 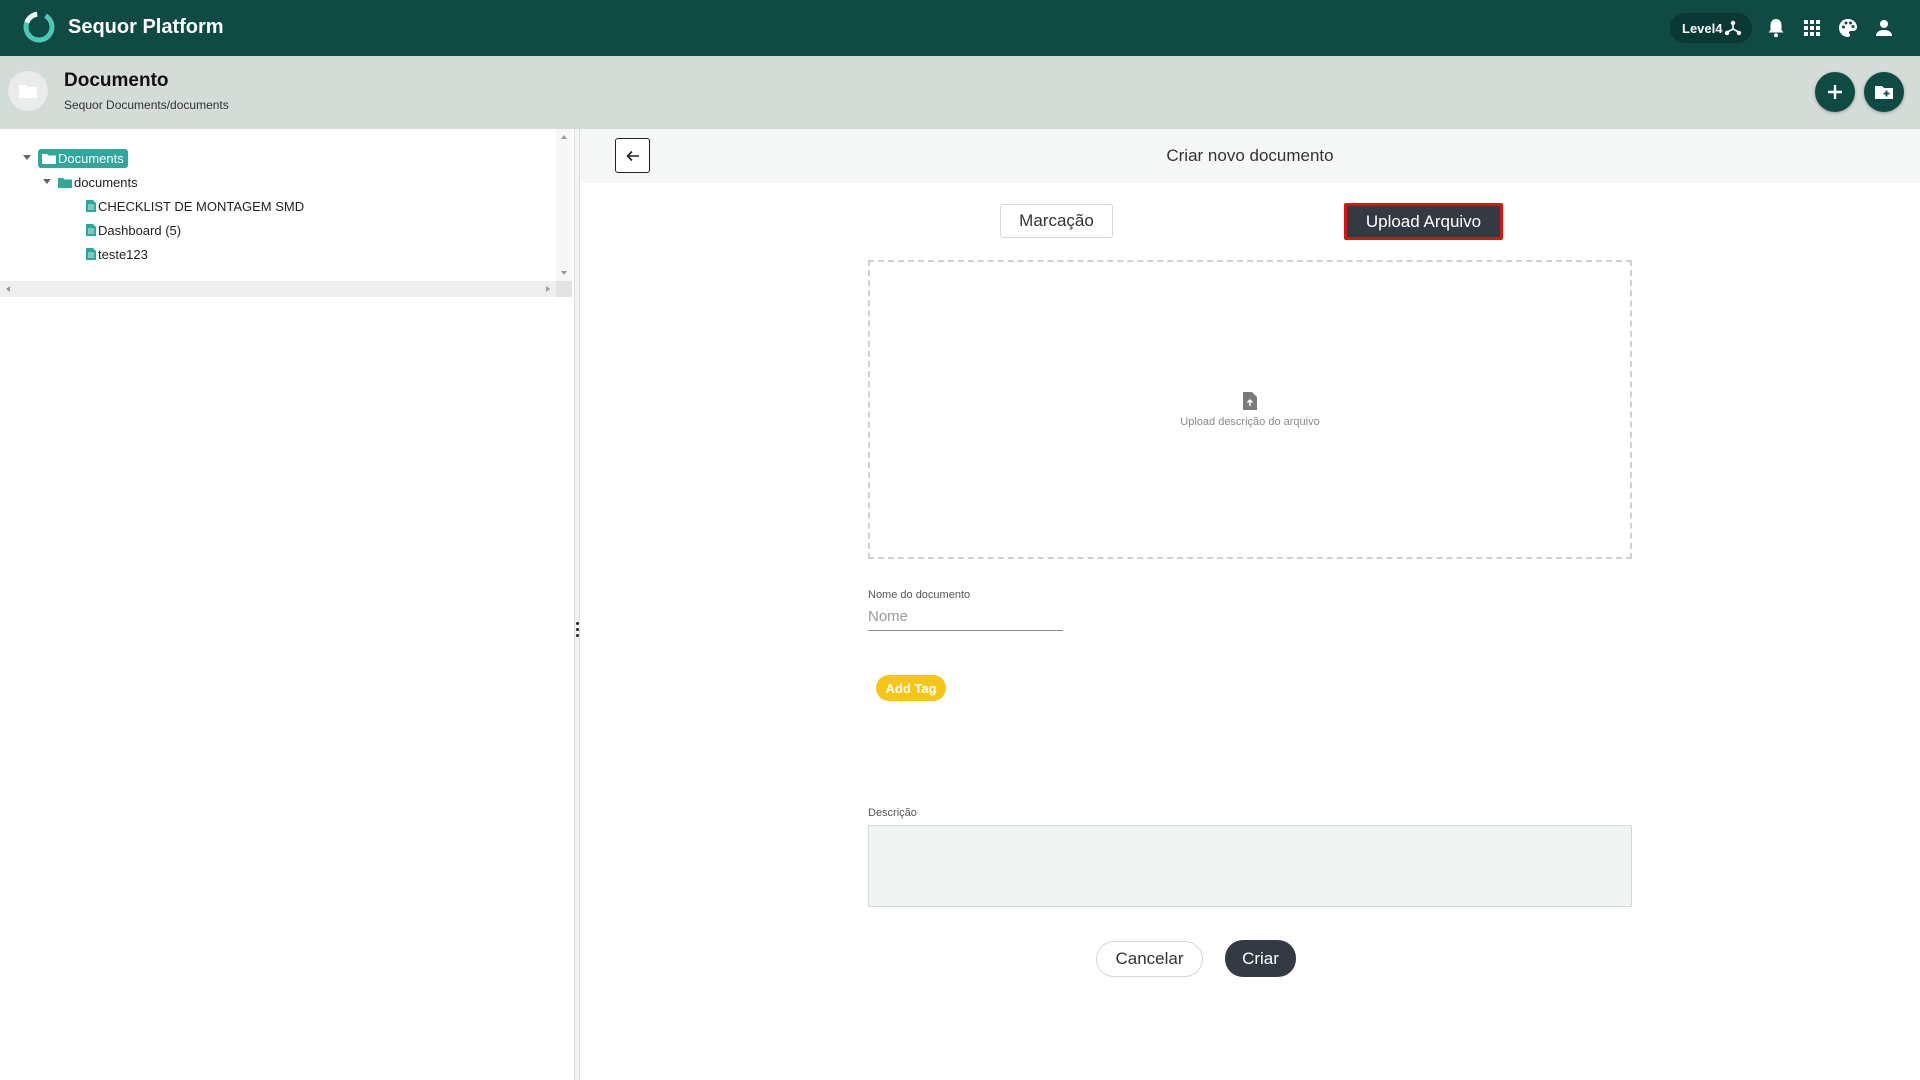 What do you see at coordinates (1423, 221) in the screenshot?
I see `tab-upload-file: Upload Arquivo` at bounding box center [1423, 221].